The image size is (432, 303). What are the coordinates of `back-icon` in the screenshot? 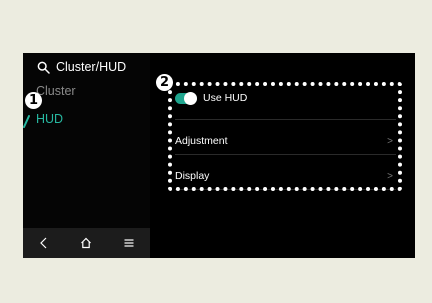 It's located at (43, 243).